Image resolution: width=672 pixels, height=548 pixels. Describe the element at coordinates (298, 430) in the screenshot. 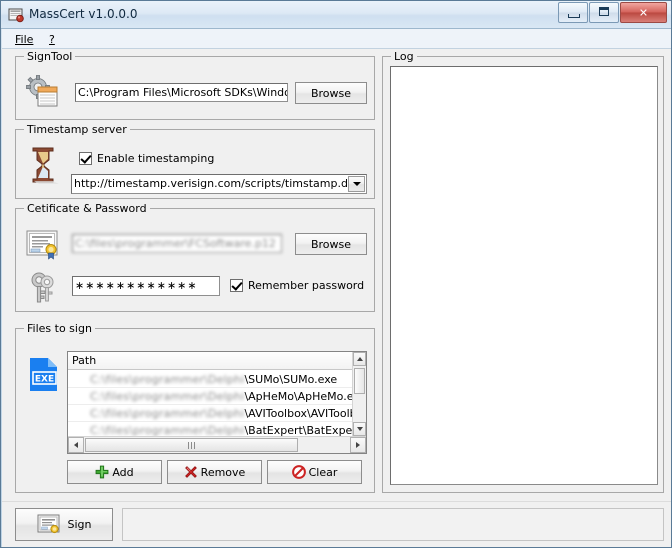

I see `file-path-name: \BatExpert\BatExpert.ex` at that location.